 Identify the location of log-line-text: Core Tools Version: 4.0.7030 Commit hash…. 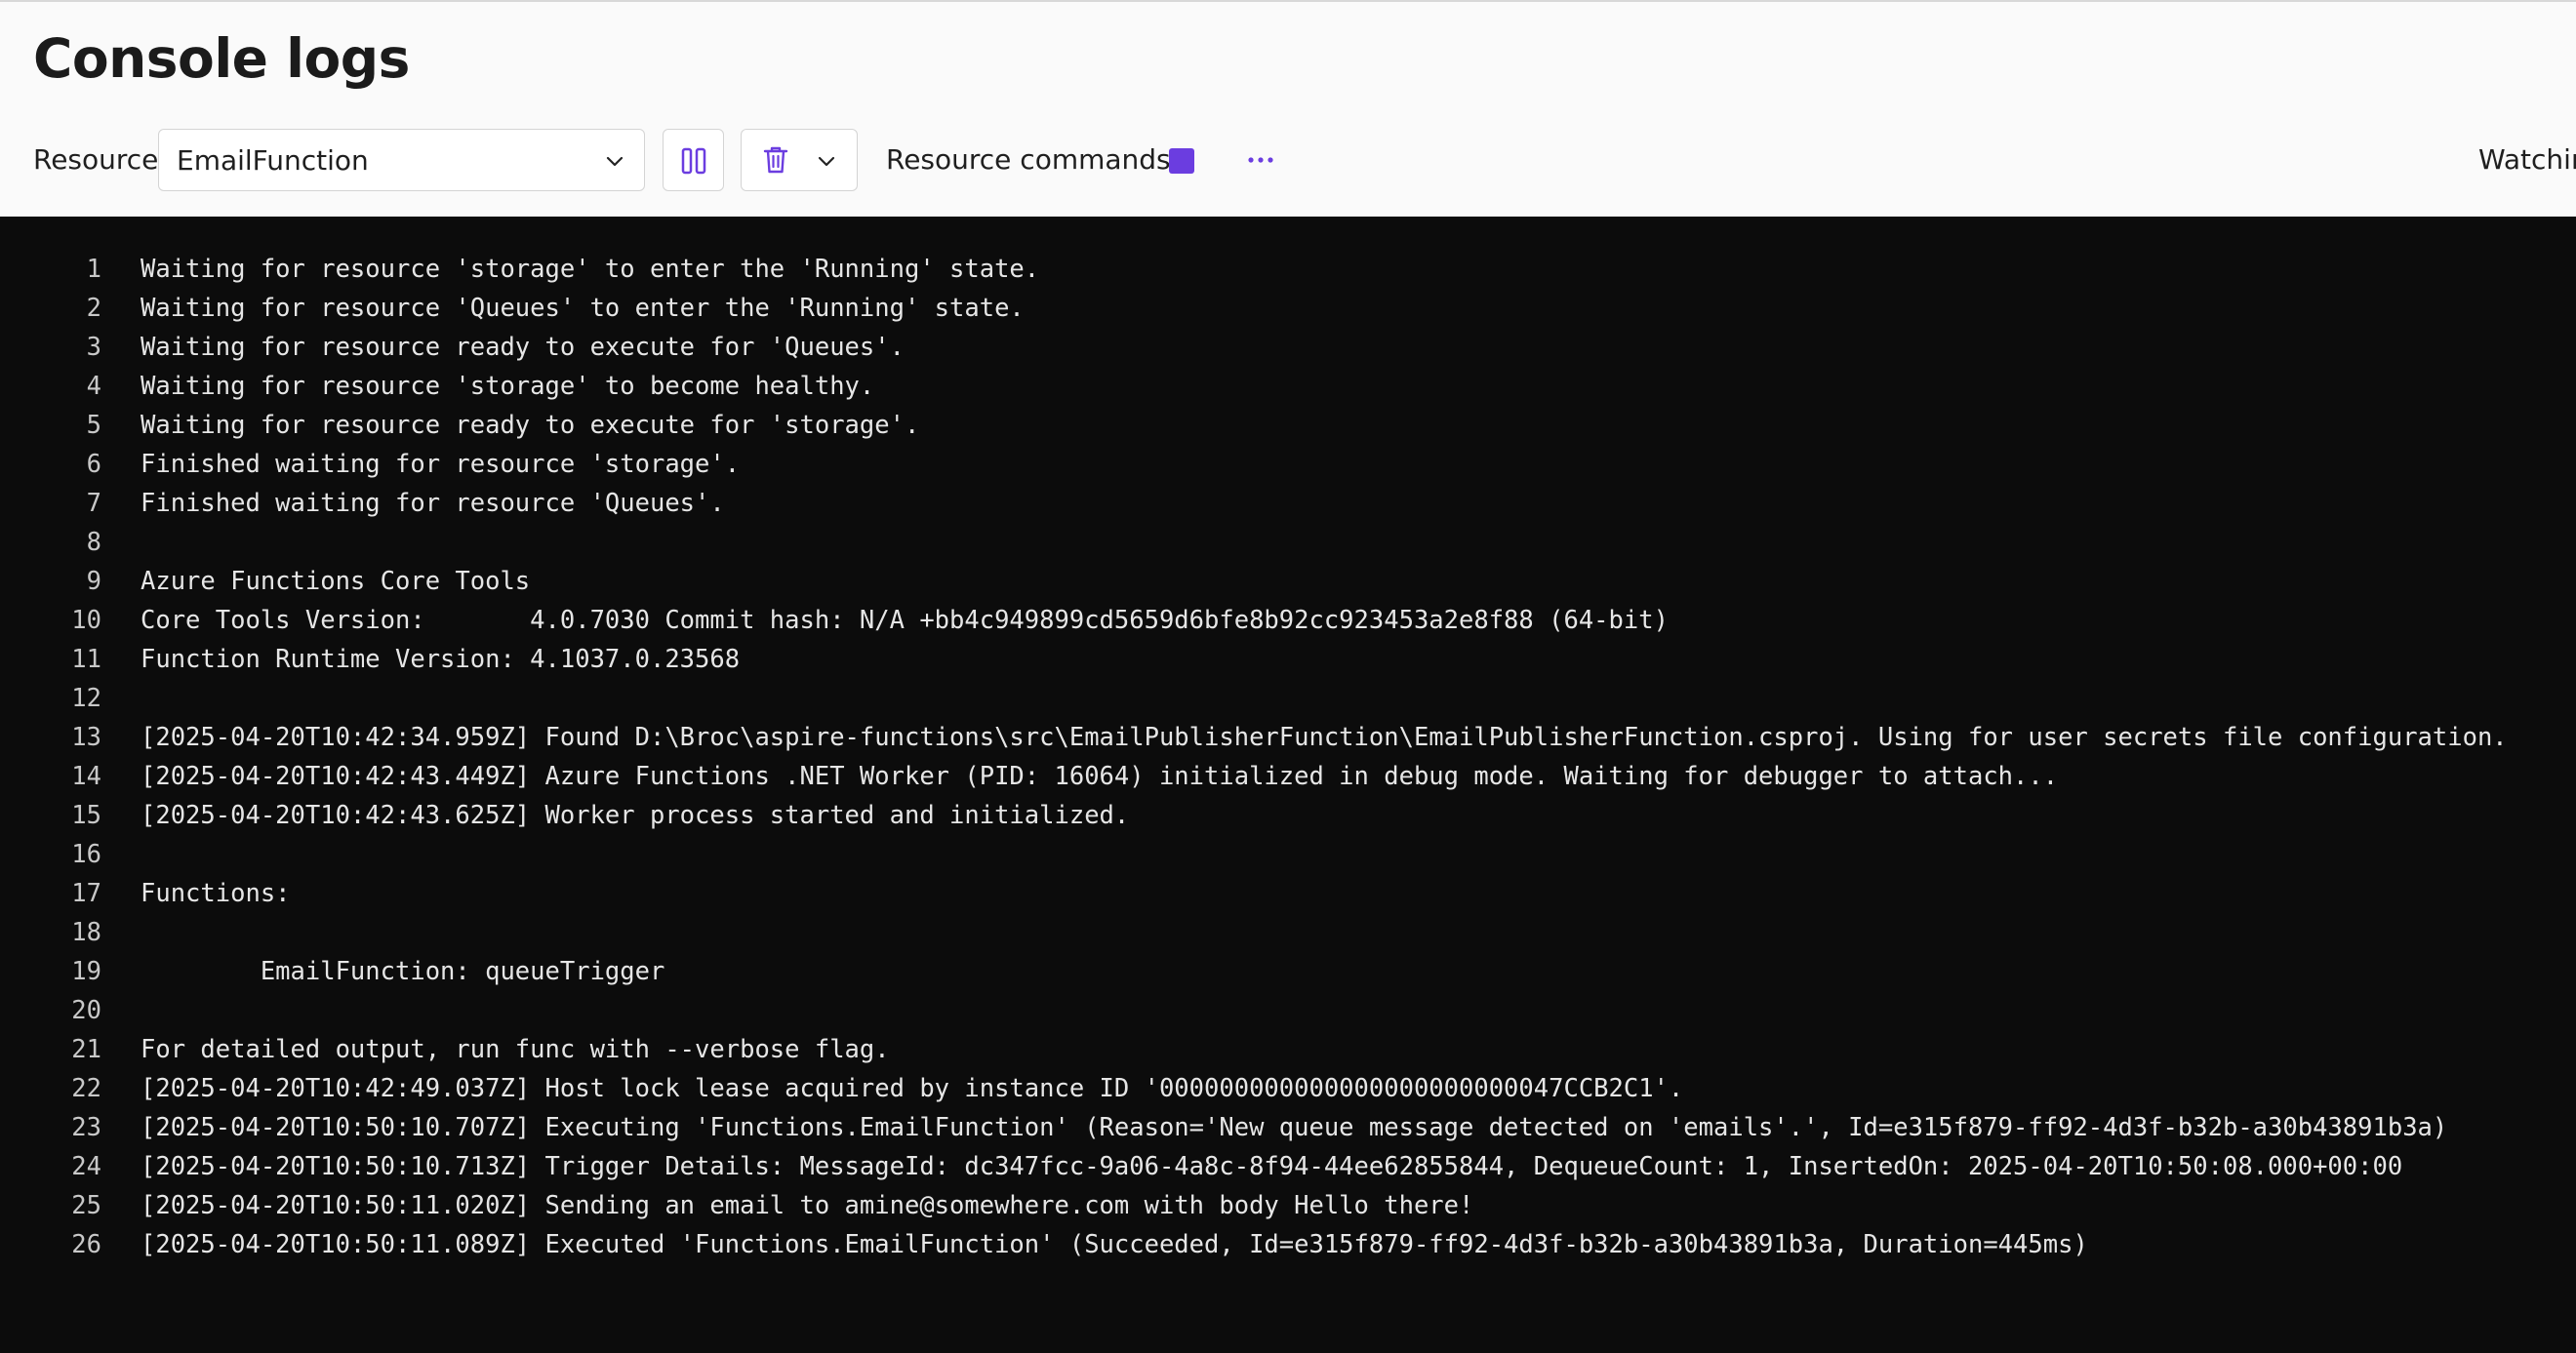
(905, 620).